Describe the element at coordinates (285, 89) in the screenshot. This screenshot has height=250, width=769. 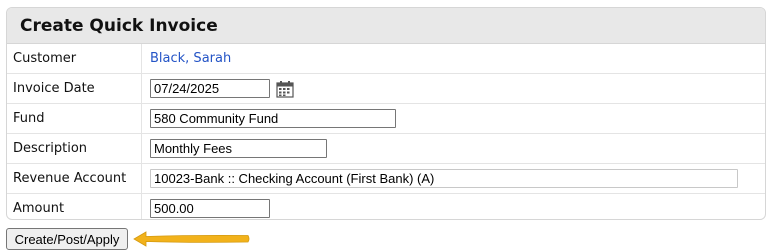
I see `calendar-icon` at that location.